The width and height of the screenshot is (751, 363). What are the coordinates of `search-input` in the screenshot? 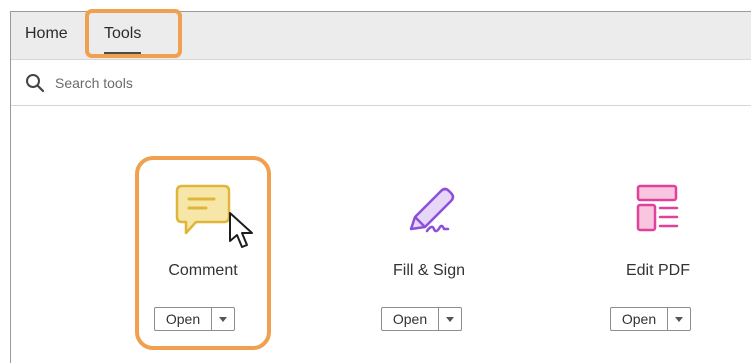 It's located at (205, 83).